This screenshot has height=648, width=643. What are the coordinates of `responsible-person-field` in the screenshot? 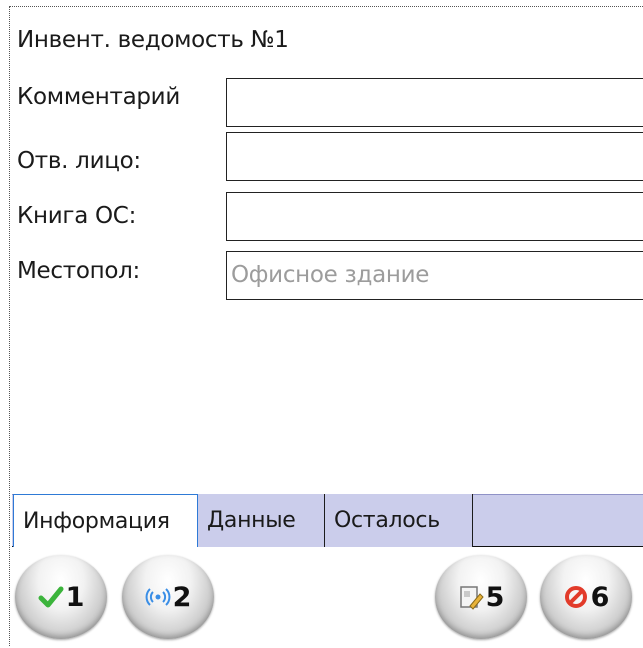 It's located at (434, 156).